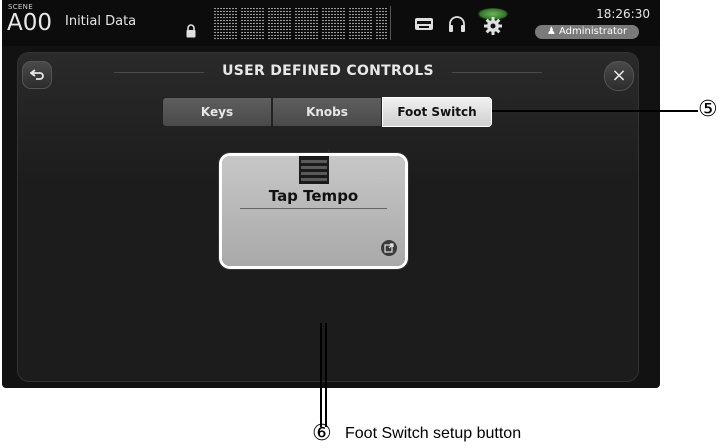 The image size is (724, 448). What do you see at coordinates (433, 433) in the screenshot?
I see `callout-6-caption: Foot Switch setup button` at bounding box center [433, 433].